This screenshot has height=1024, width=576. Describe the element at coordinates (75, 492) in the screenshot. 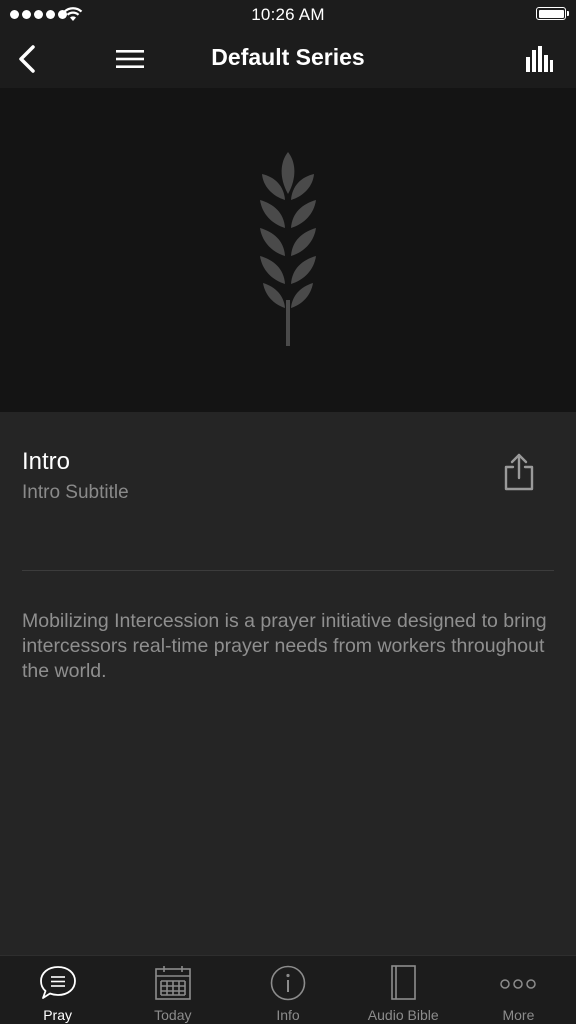

I see `item-subtitle: Intro Subtitle` at that location.